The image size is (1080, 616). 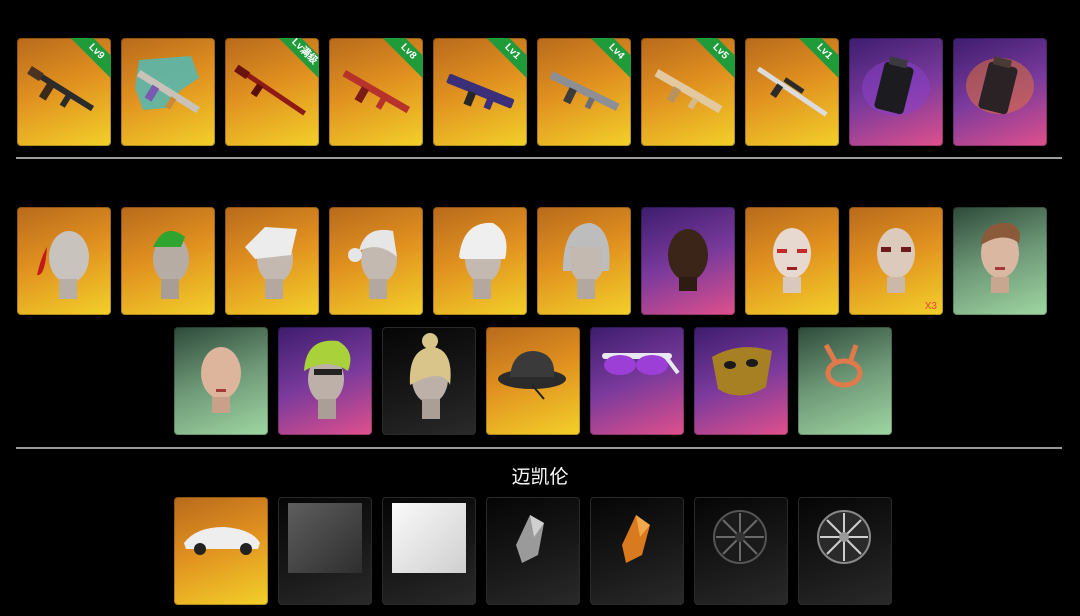 I want to click on weapon-card: Lv9, so click(x=64, y=92).